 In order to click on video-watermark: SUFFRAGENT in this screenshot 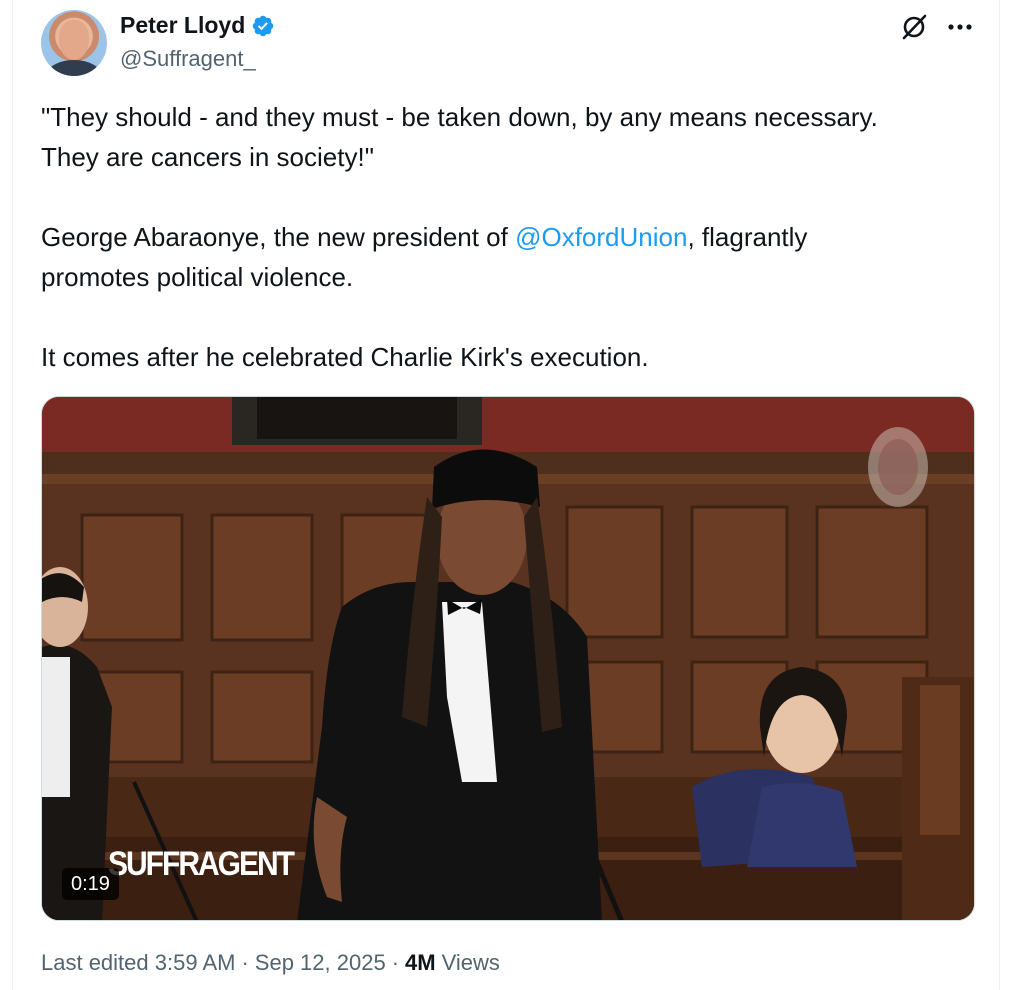, I will do `click(201, 864)`.